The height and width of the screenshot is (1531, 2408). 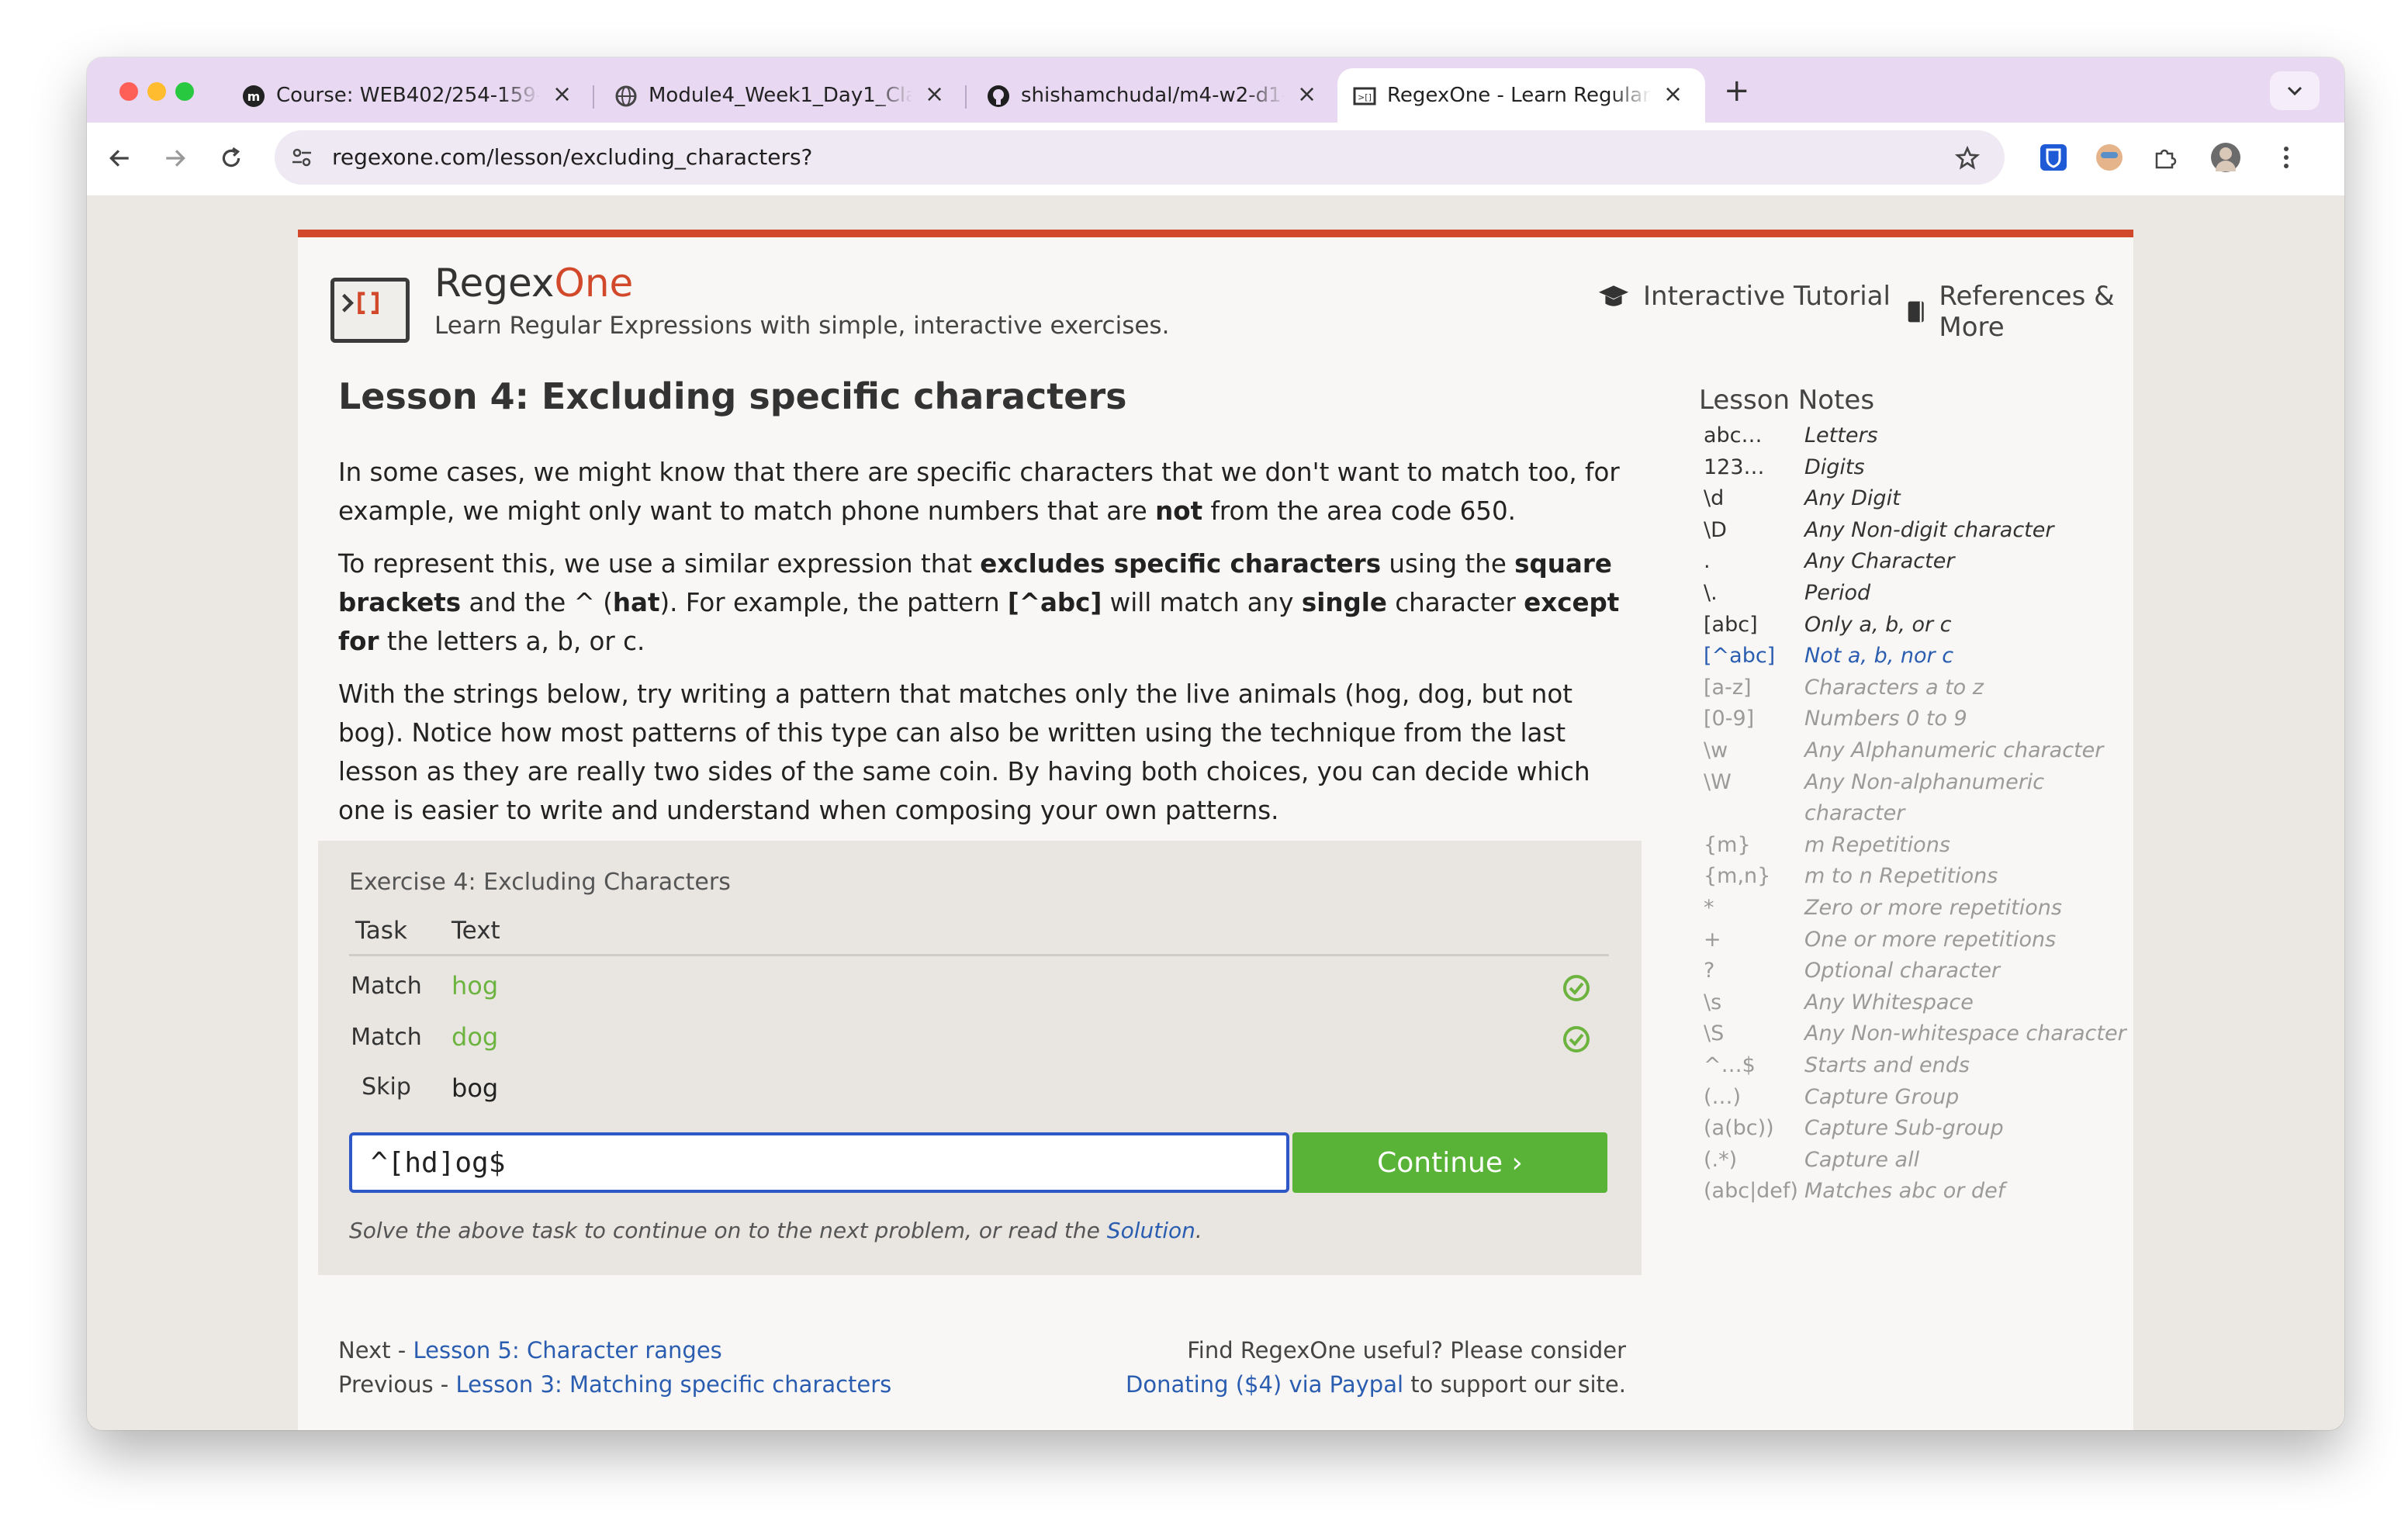 I want to click on continue-button: Continue ›, so click(x=1449, y=1162).